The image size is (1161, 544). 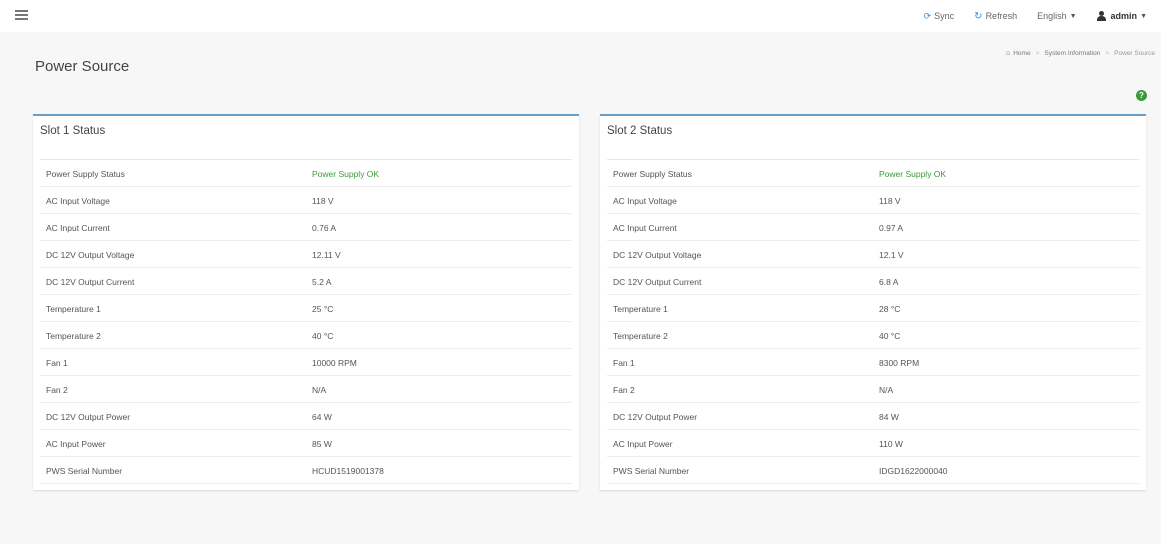 I want to click on top-nav-links: ⟳ Sync ↻ Refresh English ▼ admin ▼, so click(x=1025, y=16).